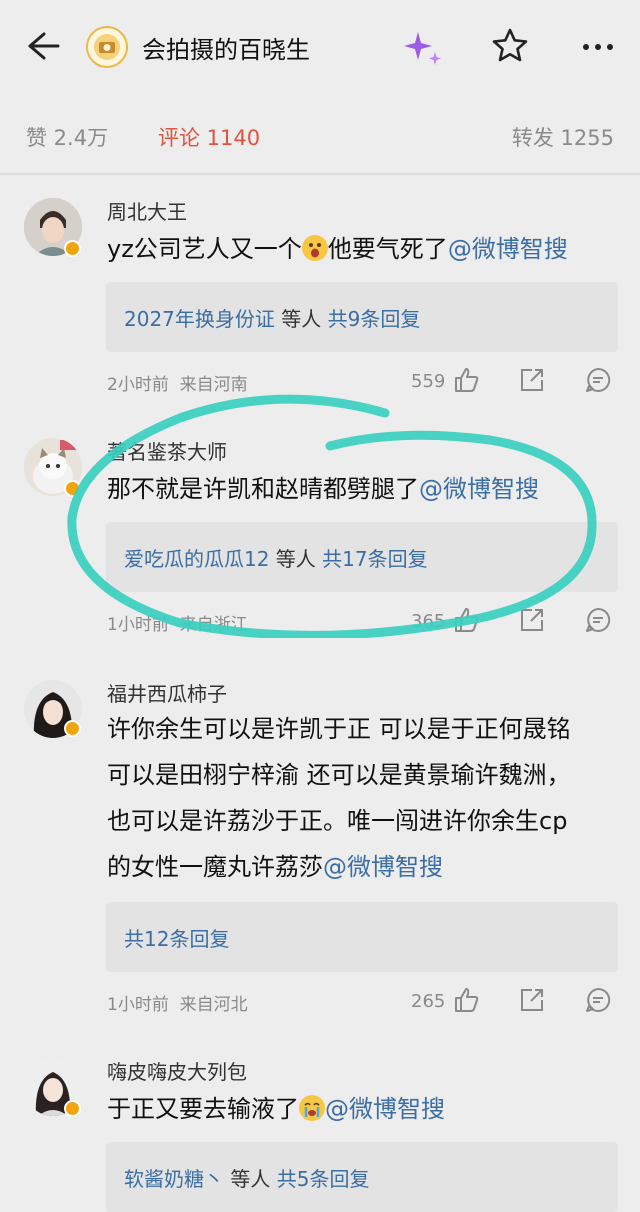 The width and height of the screenshot is (640, 1212). What do you see at coordinates (263, 489) in the screenshot?
I see `comment-text-part: 那不就是许凯和赵晴都劈腿了` at bounding box center [263, 489].